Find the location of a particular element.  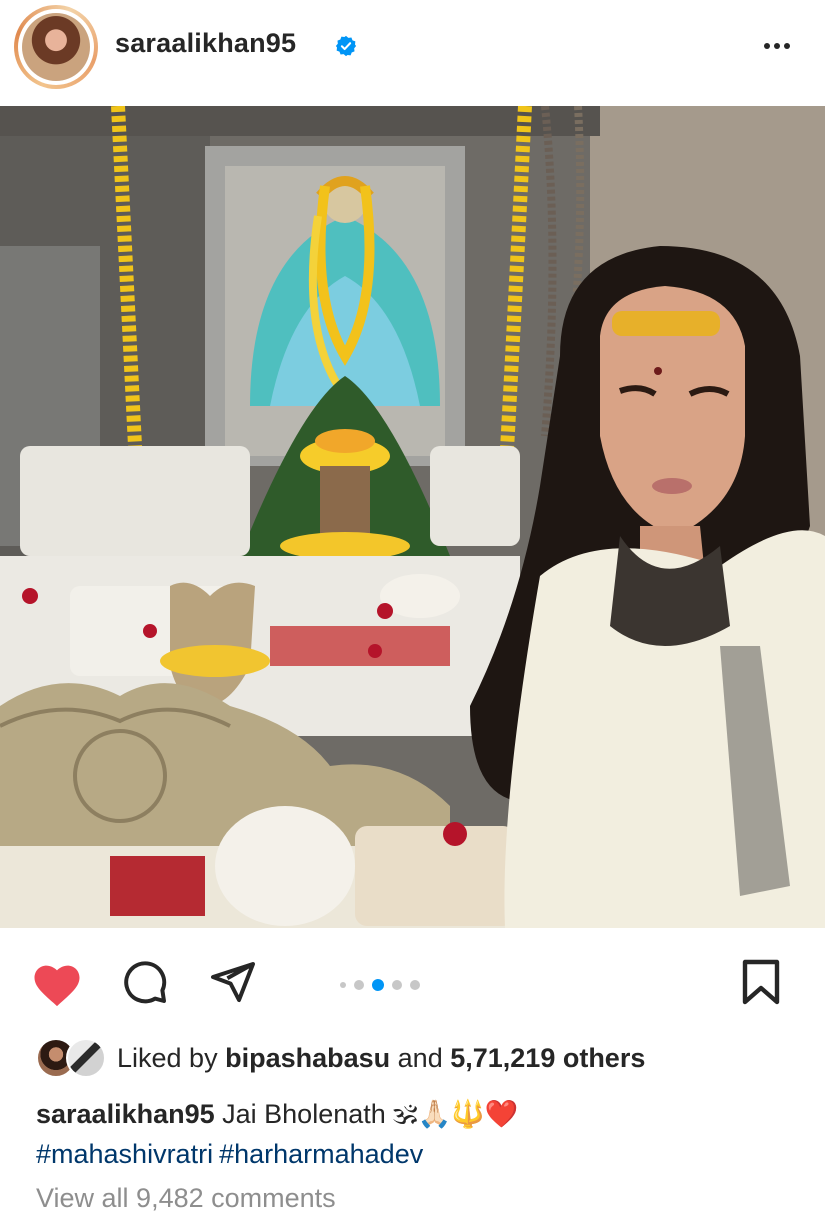

like-button is located at coordinates (57, 985).